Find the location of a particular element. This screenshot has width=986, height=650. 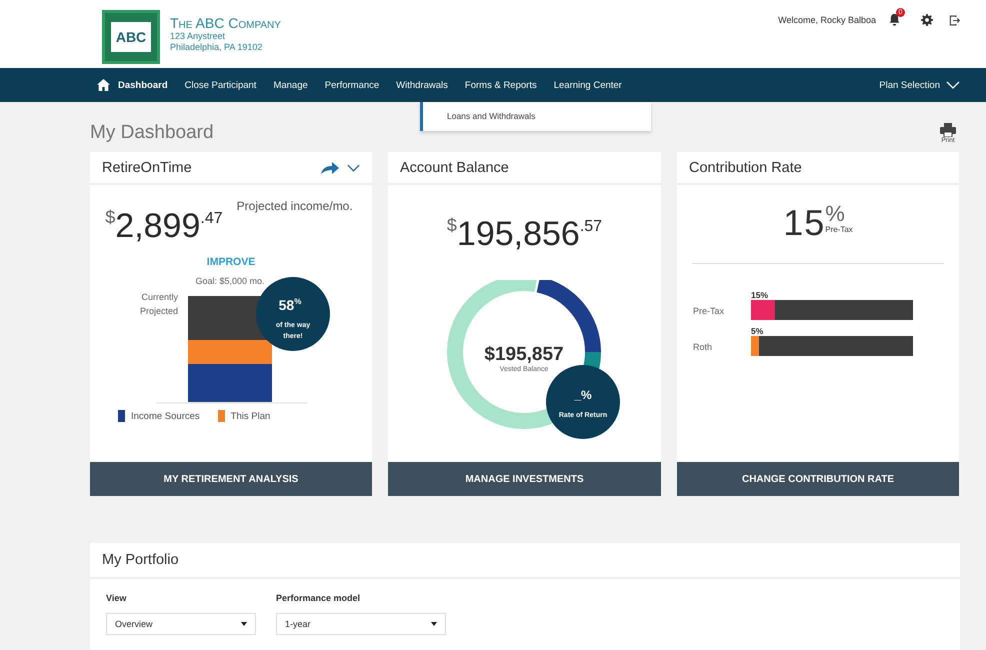

company-address: Philadelphia, PA 19102 is located at coordinates (217, 47).